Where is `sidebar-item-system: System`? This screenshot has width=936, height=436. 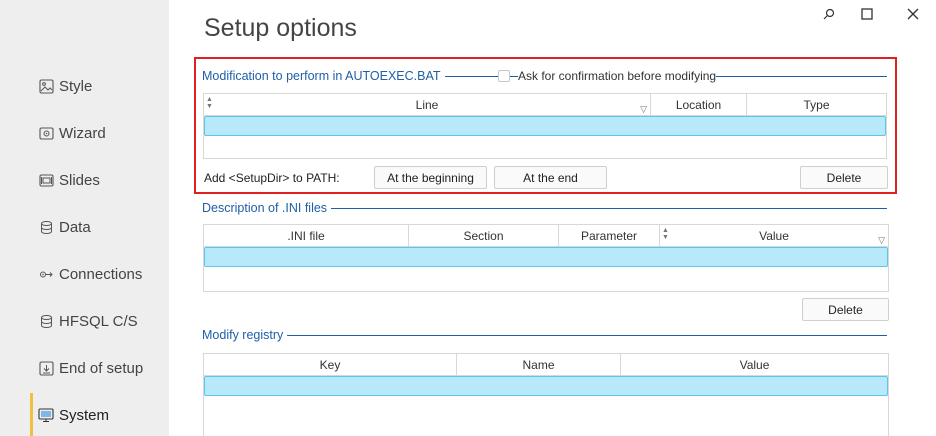 sidebar-item-system: System is located at coordinates (73, 415).